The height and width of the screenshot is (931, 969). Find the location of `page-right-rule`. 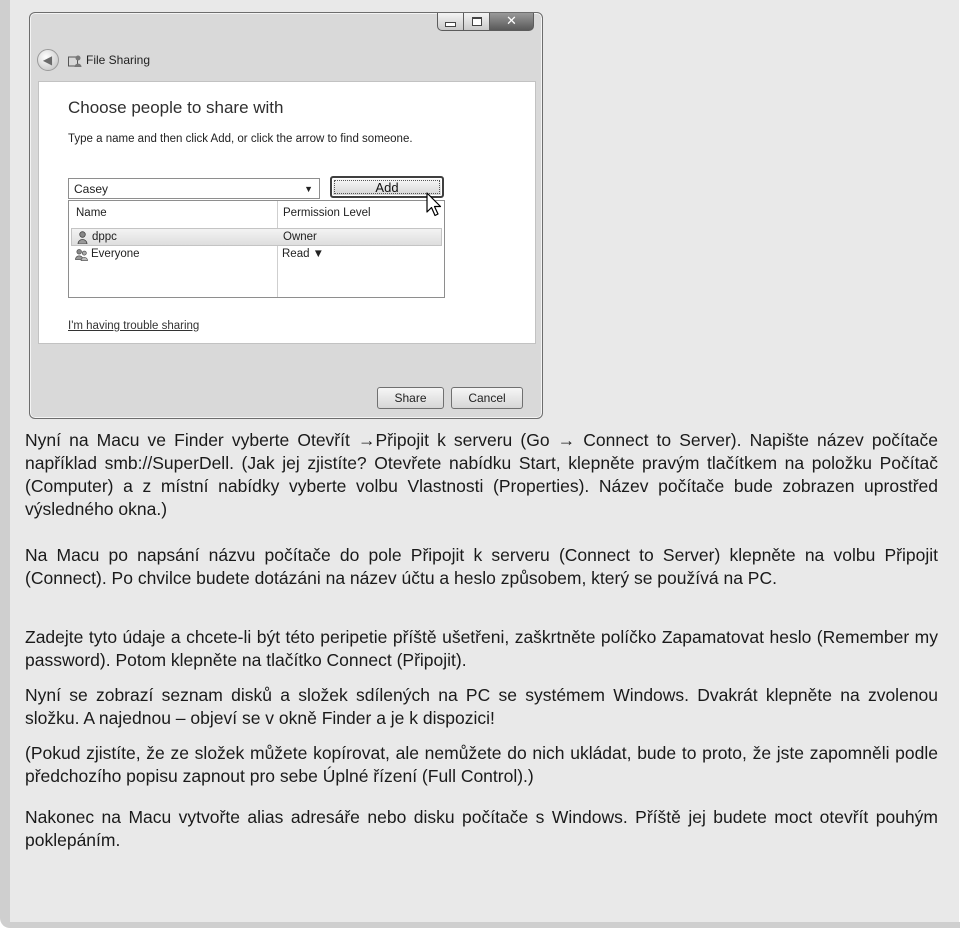

page-right-rule is located at coordinates (960, 461).